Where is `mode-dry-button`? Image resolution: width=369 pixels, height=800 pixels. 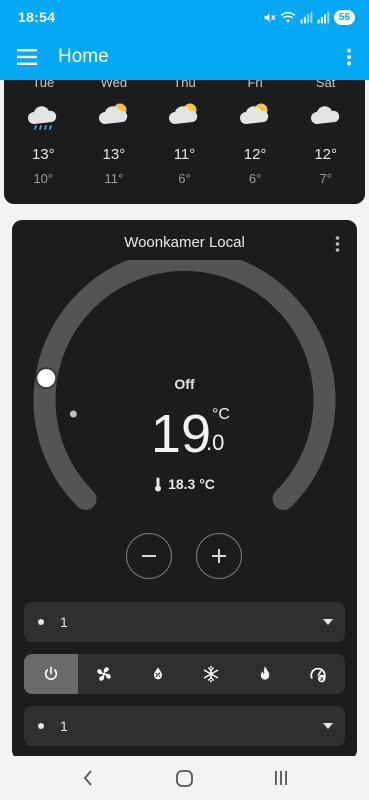
mode-dry-button is located at coordinates (158, 674).